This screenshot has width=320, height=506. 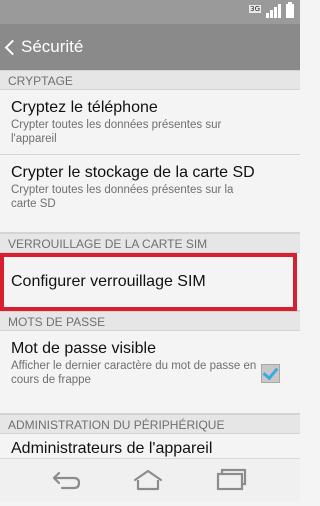 I want to click on visible-password-checkbox, so click(x=270, y=373).